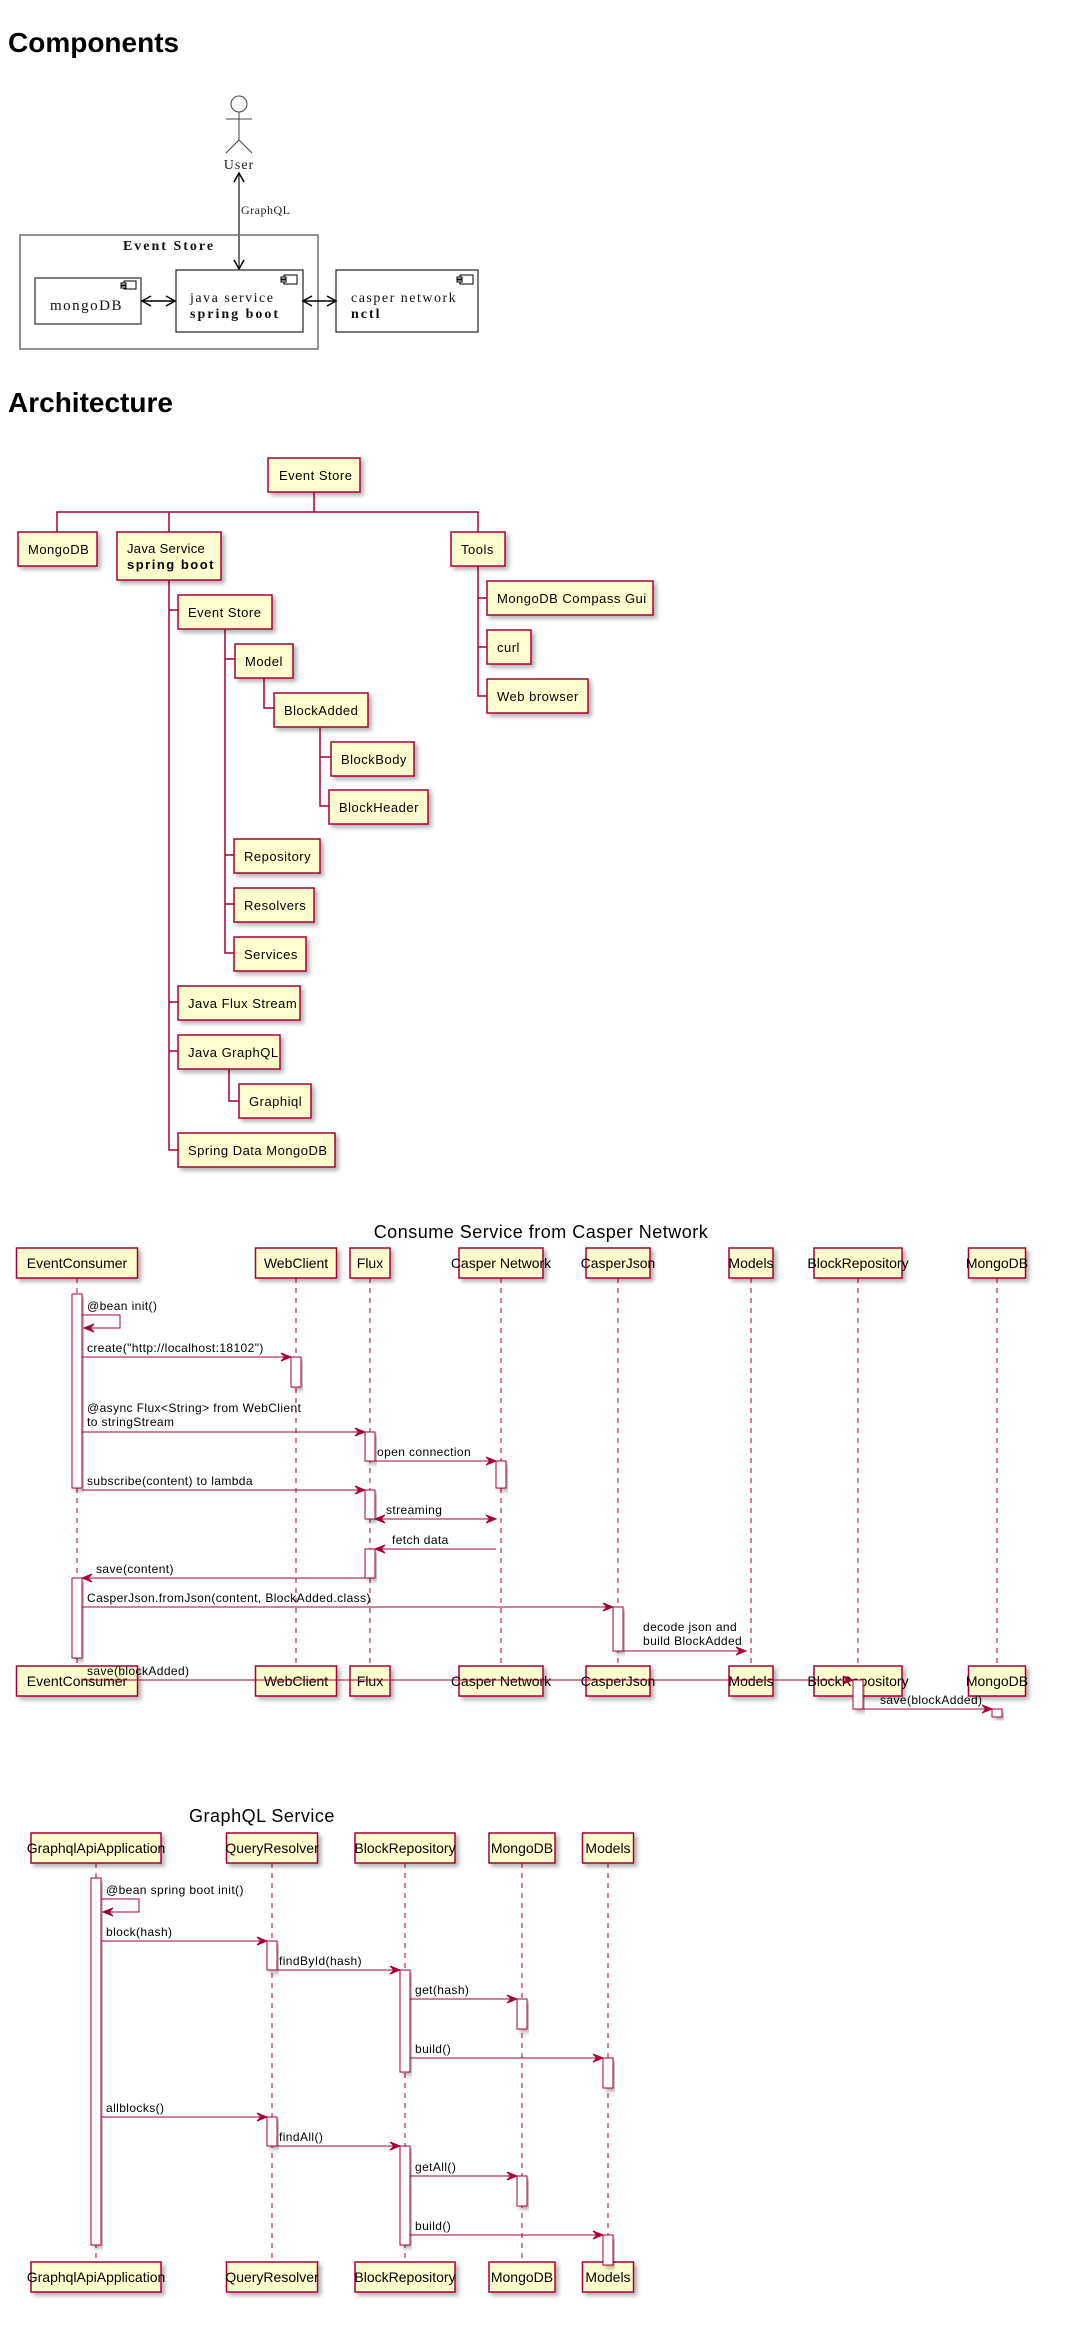 The image size is (1083, 2349). What do you see at coordinates (424, 1452) in the screenshot?
I see `message-label: open connection` at bounding box center [424, 1452].